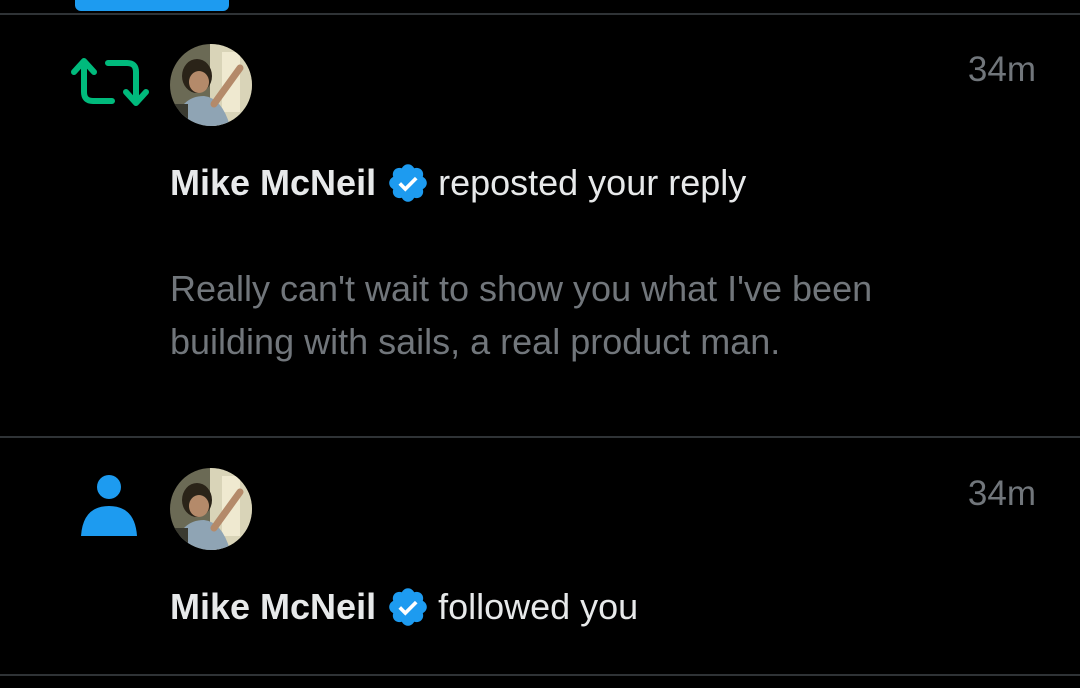 Image resolution: width=1080 pixels, height=688 pixels. Describe the element at coordinates (152, 5) in the screenshot. I see `active-tab-indicator` at that location.